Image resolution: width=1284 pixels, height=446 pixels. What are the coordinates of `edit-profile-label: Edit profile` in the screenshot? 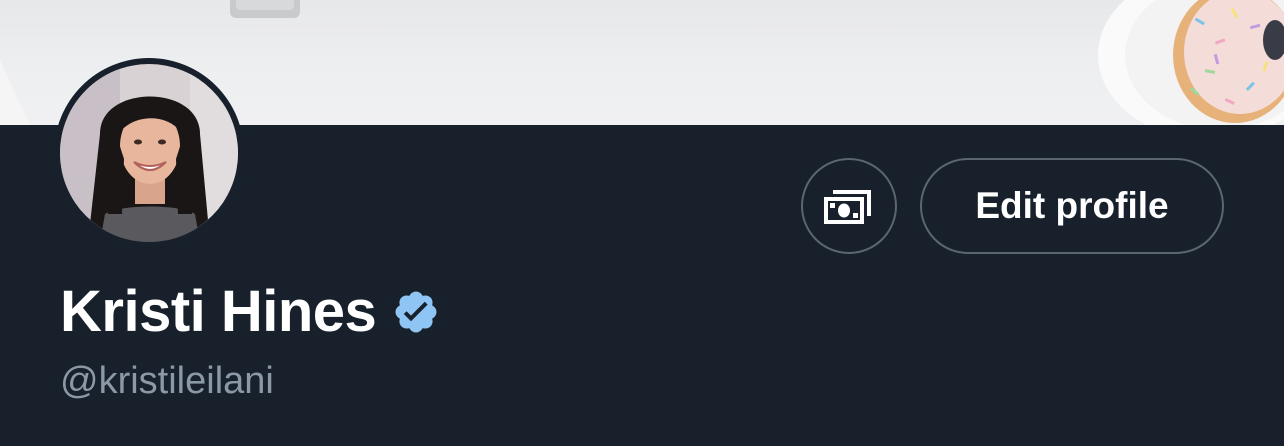 It's located at (1072, 205).